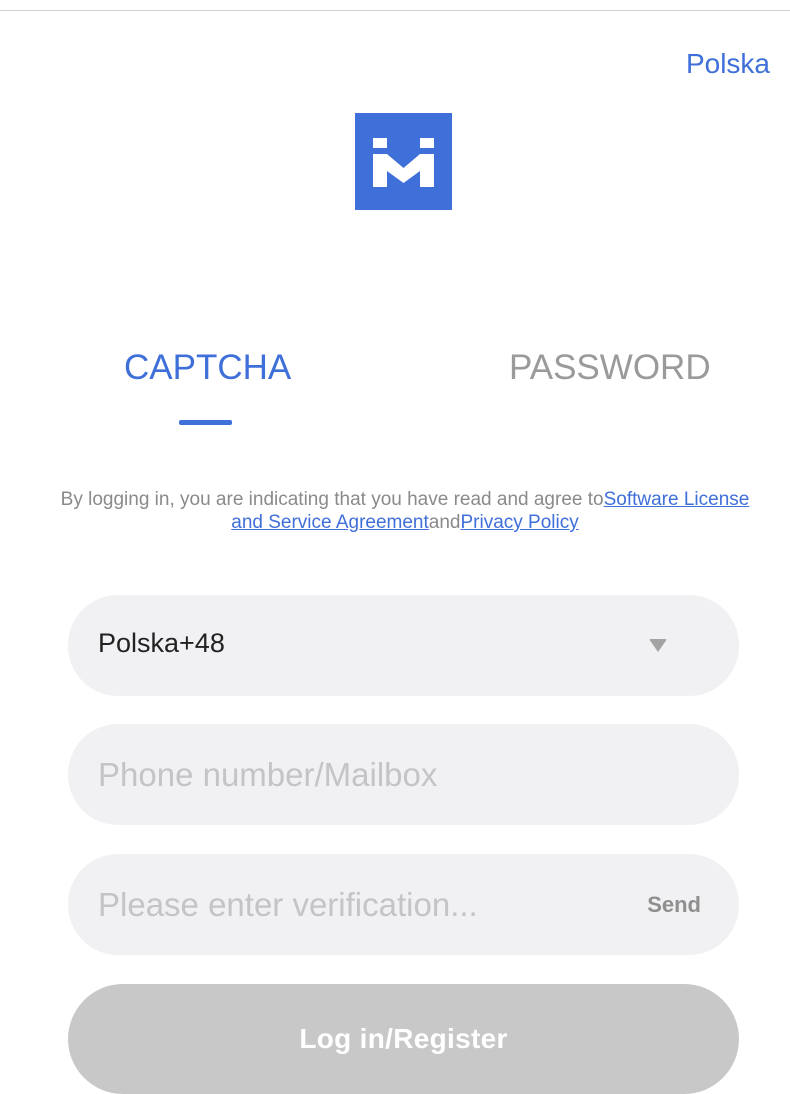 This screenshot has width=790, height=1094. What do you see at coordinates (674, 905) in the screenshot?
I see `send-code-button: Send` at bounding box center [674, 905].